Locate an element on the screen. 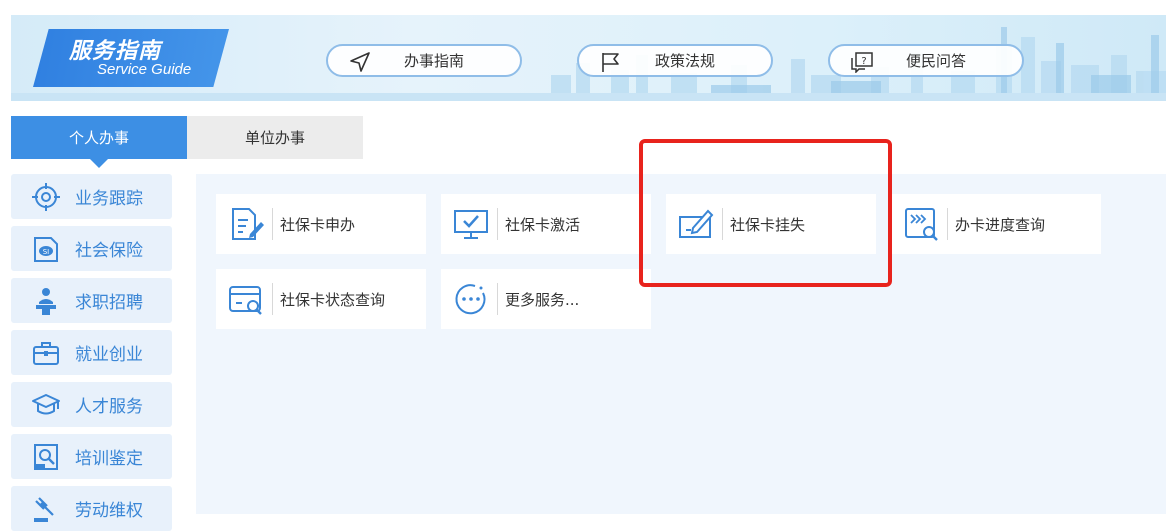  pen-card-icon is located at coordinates (696, 223).